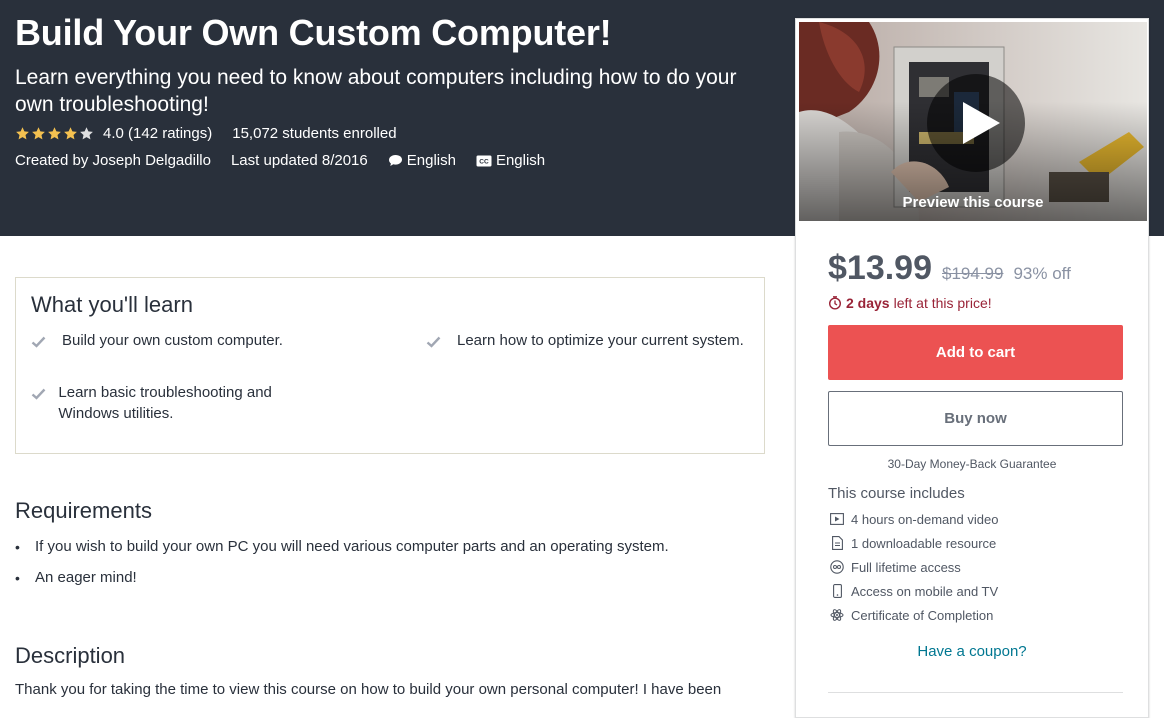 The image size is (1164, 718). I want to click on language: English, so click(422, 160).